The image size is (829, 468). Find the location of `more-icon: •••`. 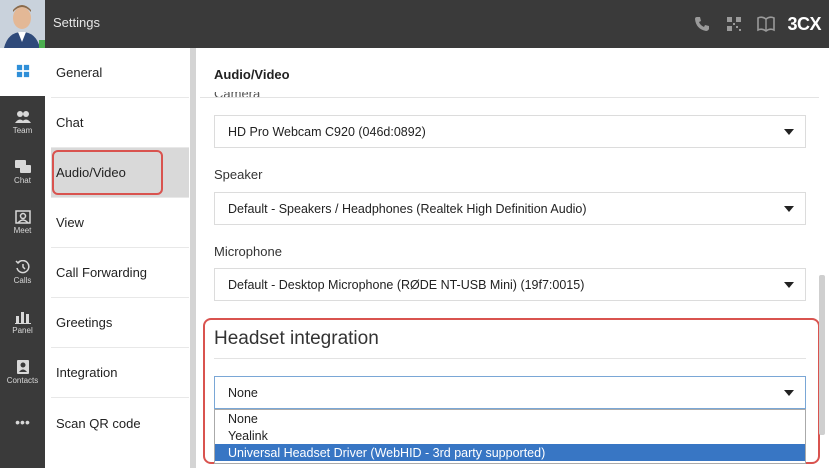

more-icon: ••• is located at coordinates (22, 422).